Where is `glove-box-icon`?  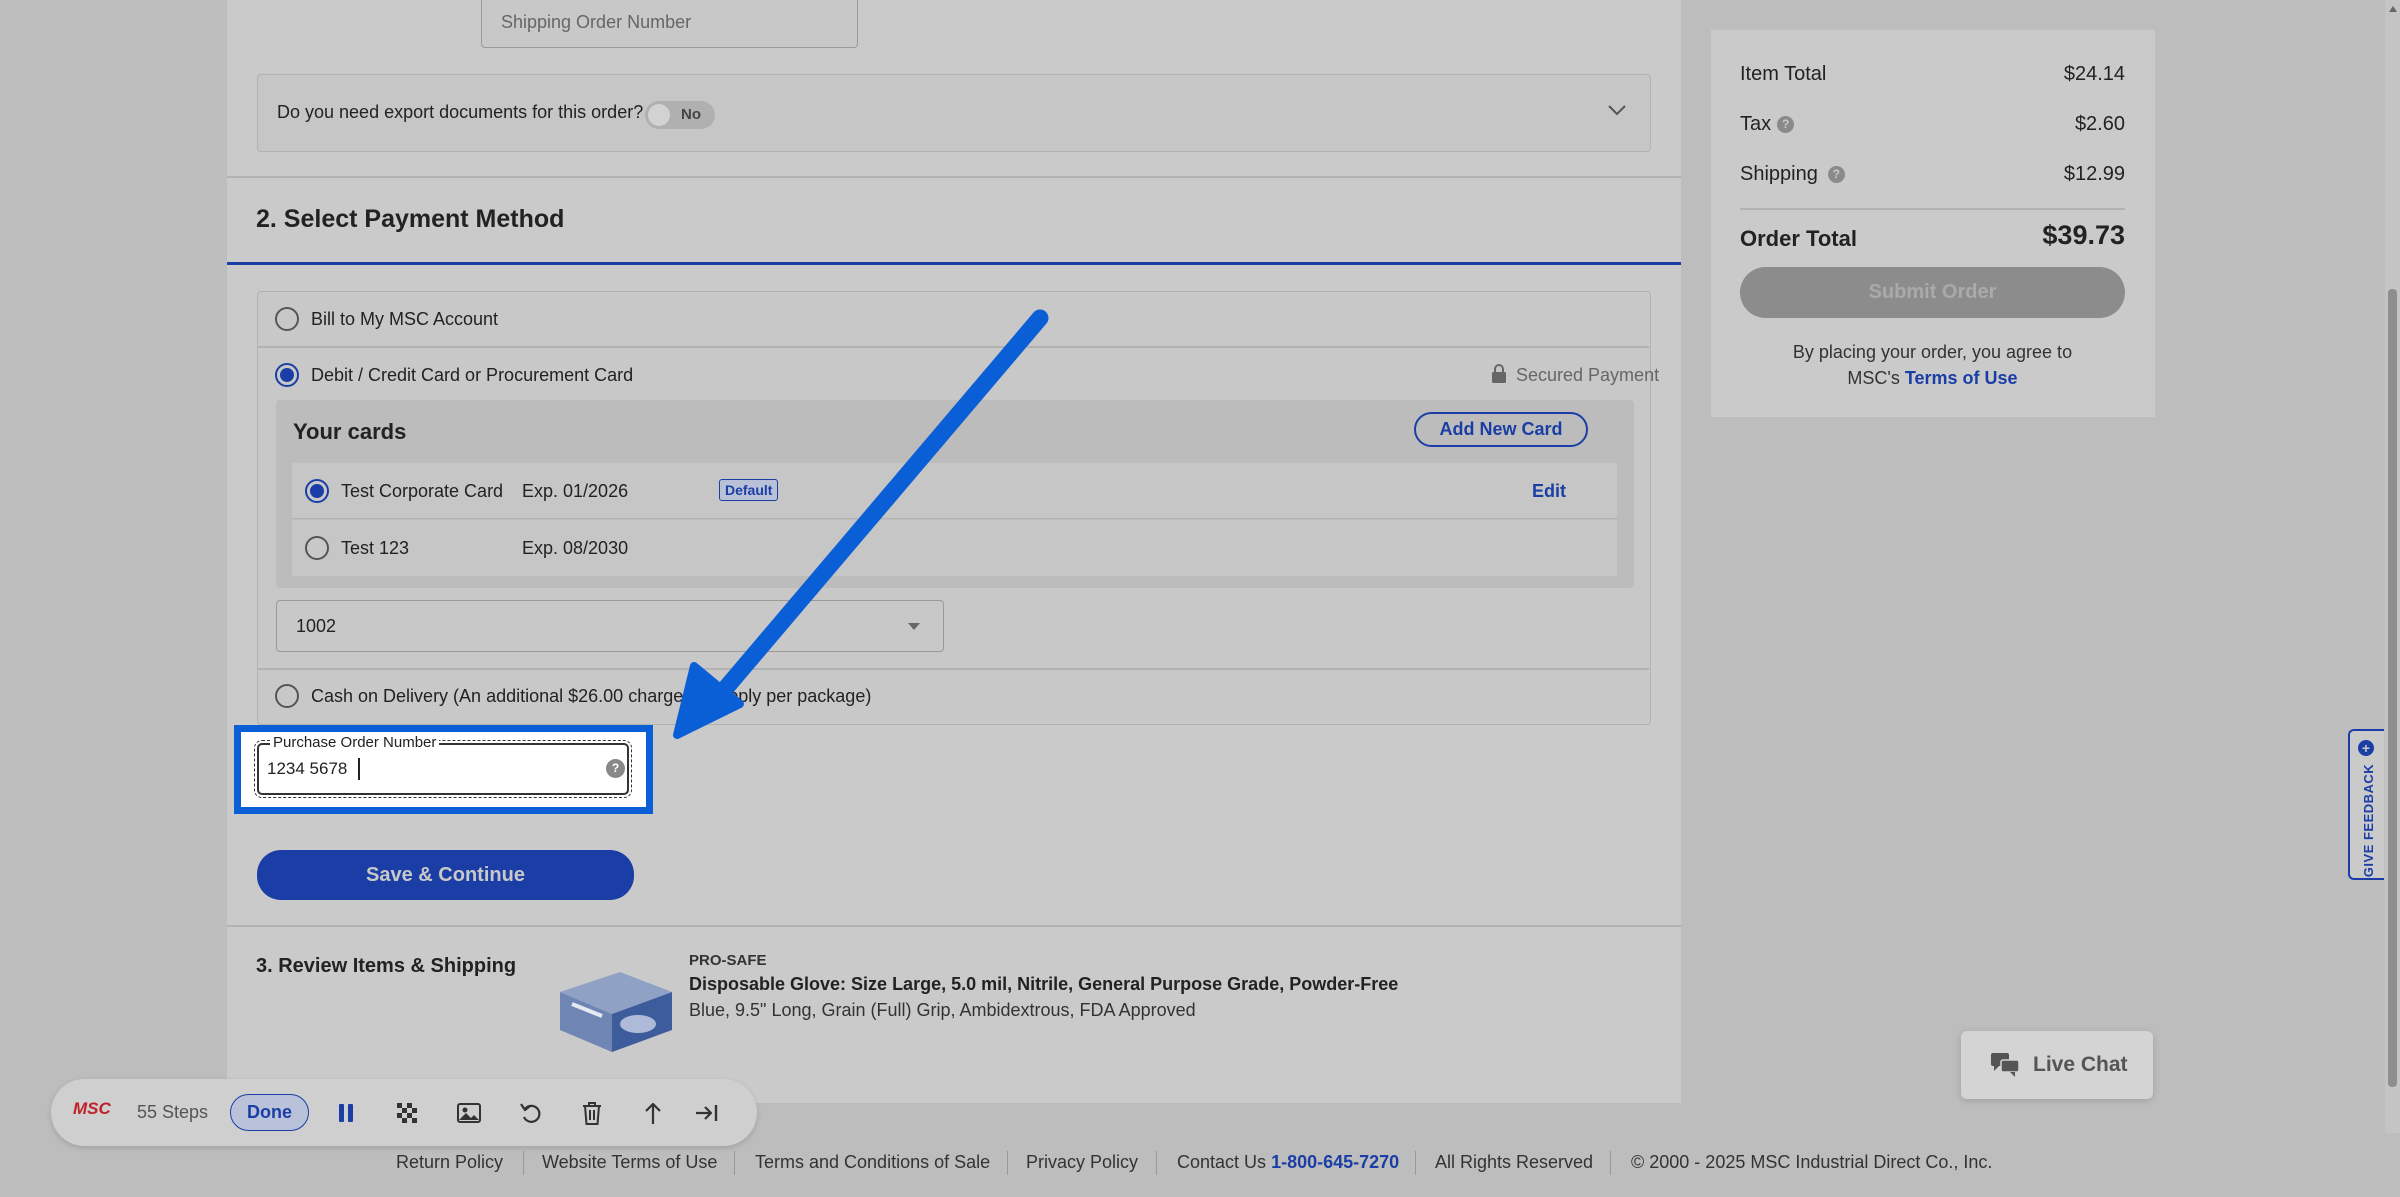
glove-box-icon is located at coordinates (616, 1012).